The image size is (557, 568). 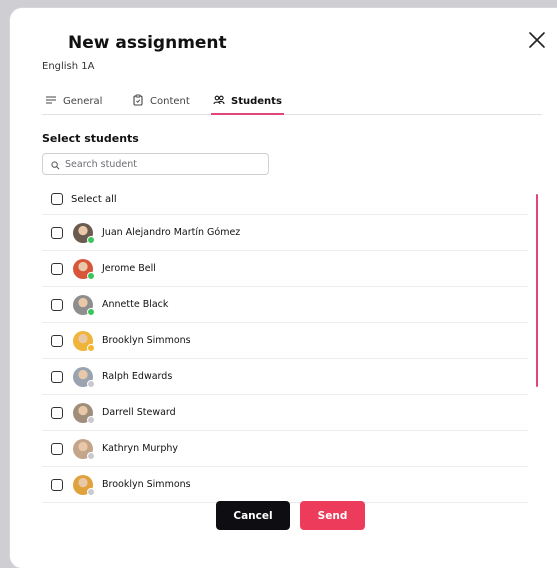 What do you see at coordinates (219, 101) in the screenshot?
I see `users-icon` at bounding box center [219, 101].